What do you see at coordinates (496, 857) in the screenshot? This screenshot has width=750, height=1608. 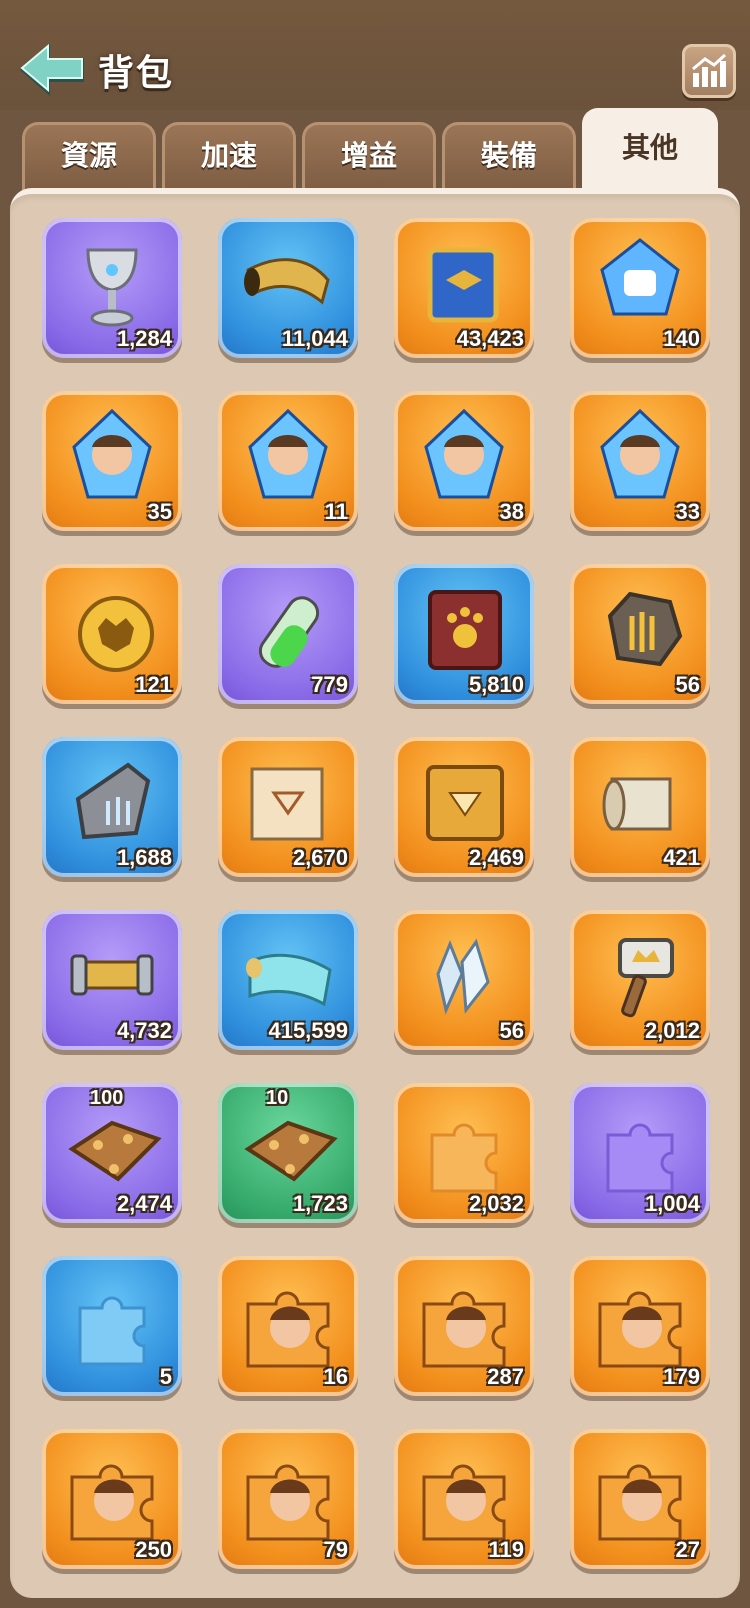 I see `item-count: 2,469` at bounding box center [496, 857].